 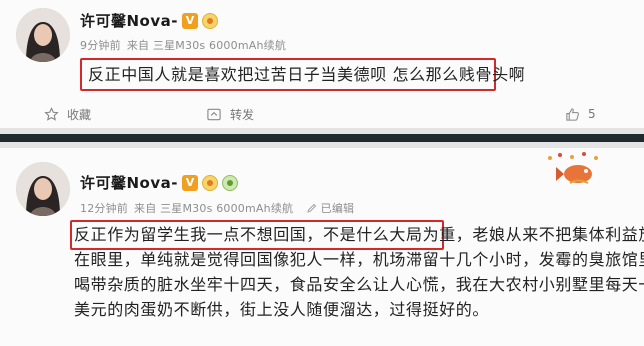 I want to click on post-actions: 收藏 转发 5, so click(x=322, y=114).